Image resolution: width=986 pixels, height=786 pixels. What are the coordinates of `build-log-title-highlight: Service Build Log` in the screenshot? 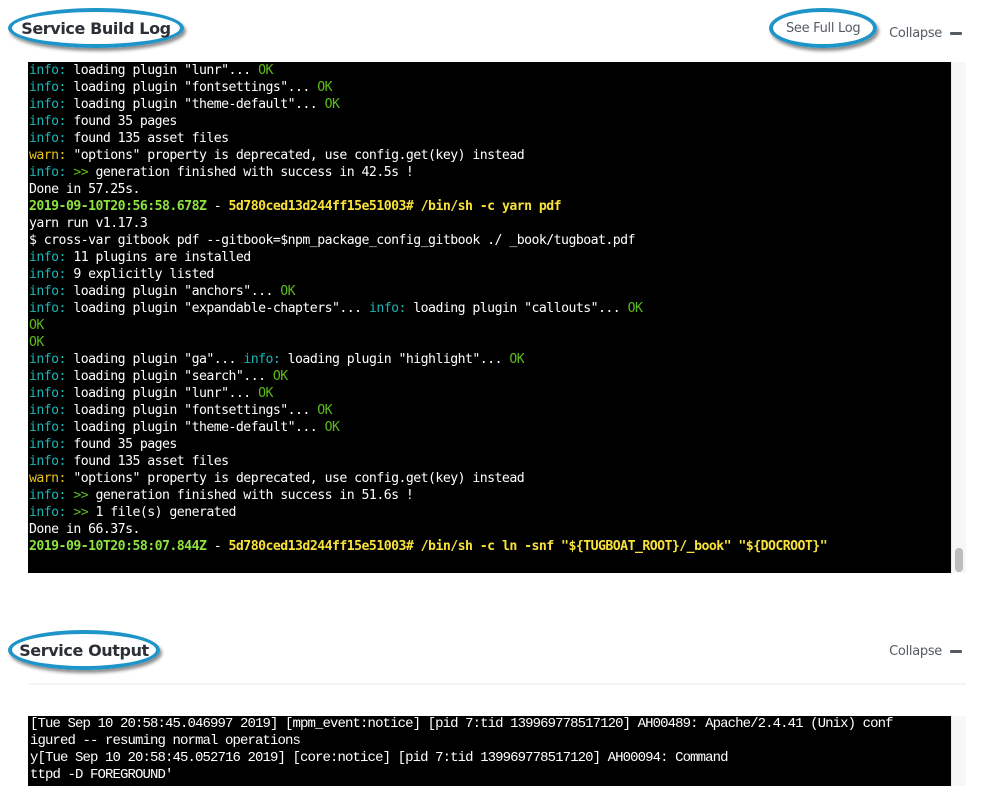 It's located at (96, 28).